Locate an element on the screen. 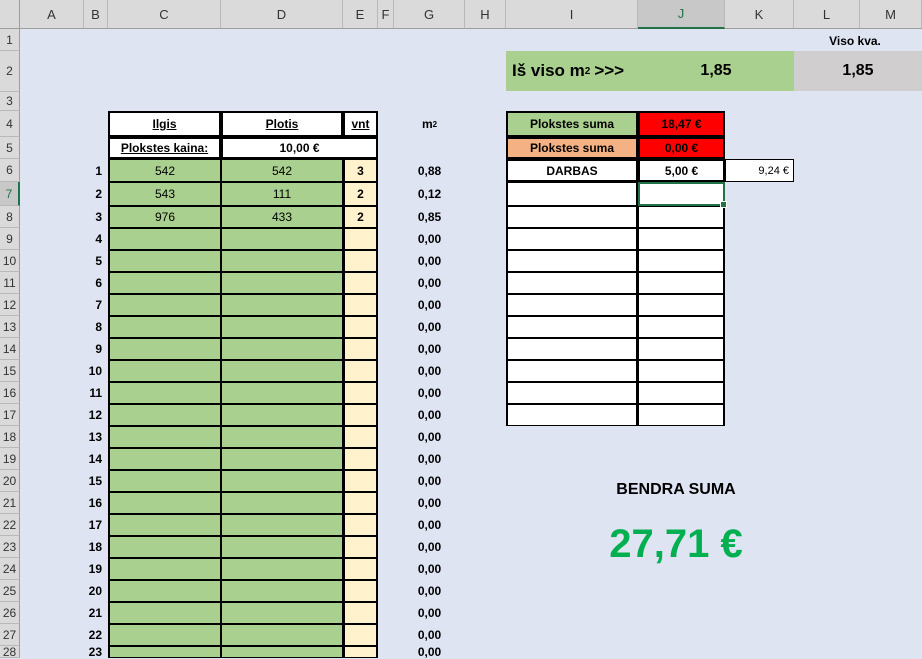  row-header-23: 23 is located at coordinates (10, 547).